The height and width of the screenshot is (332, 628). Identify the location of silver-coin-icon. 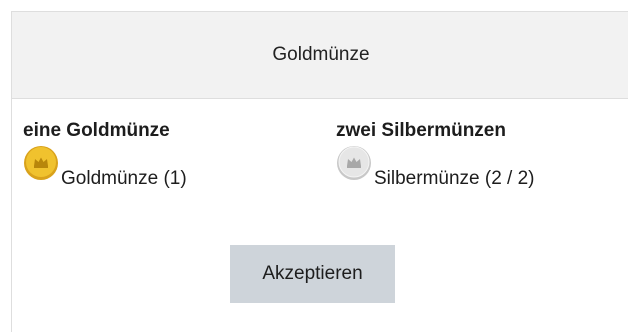
(354, 163).